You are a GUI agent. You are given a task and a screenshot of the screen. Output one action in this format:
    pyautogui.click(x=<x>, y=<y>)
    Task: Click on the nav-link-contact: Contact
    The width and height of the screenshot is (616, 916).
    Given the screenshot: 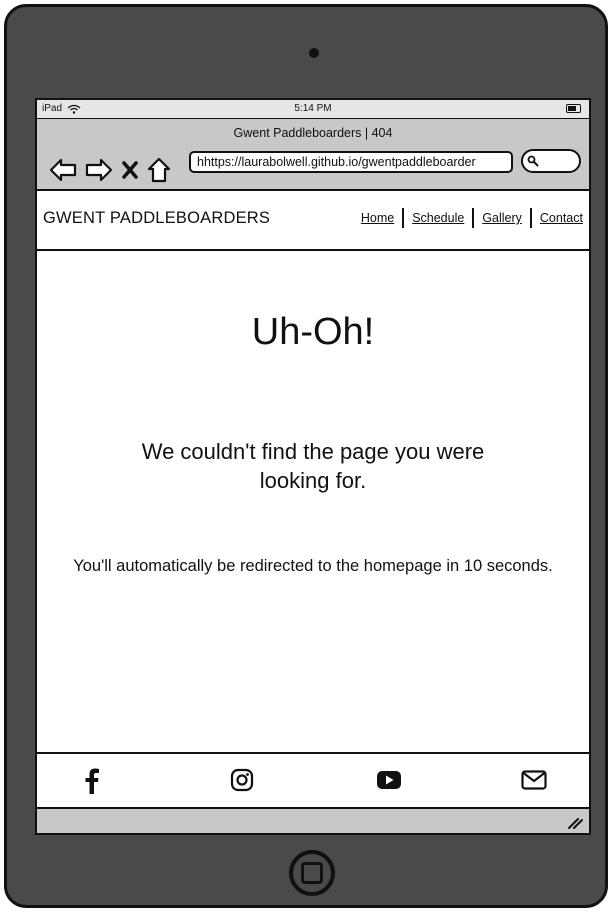 What is the action you would take?
    pyautogui.click(x=557, y=218)
    